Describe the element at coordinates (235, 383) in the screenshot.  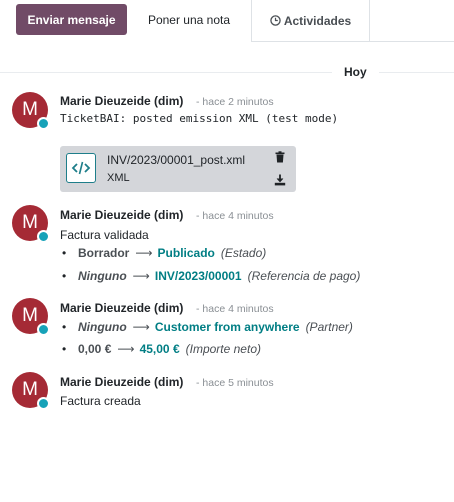
I see `message-time: - hace 5 minutos` at that location.